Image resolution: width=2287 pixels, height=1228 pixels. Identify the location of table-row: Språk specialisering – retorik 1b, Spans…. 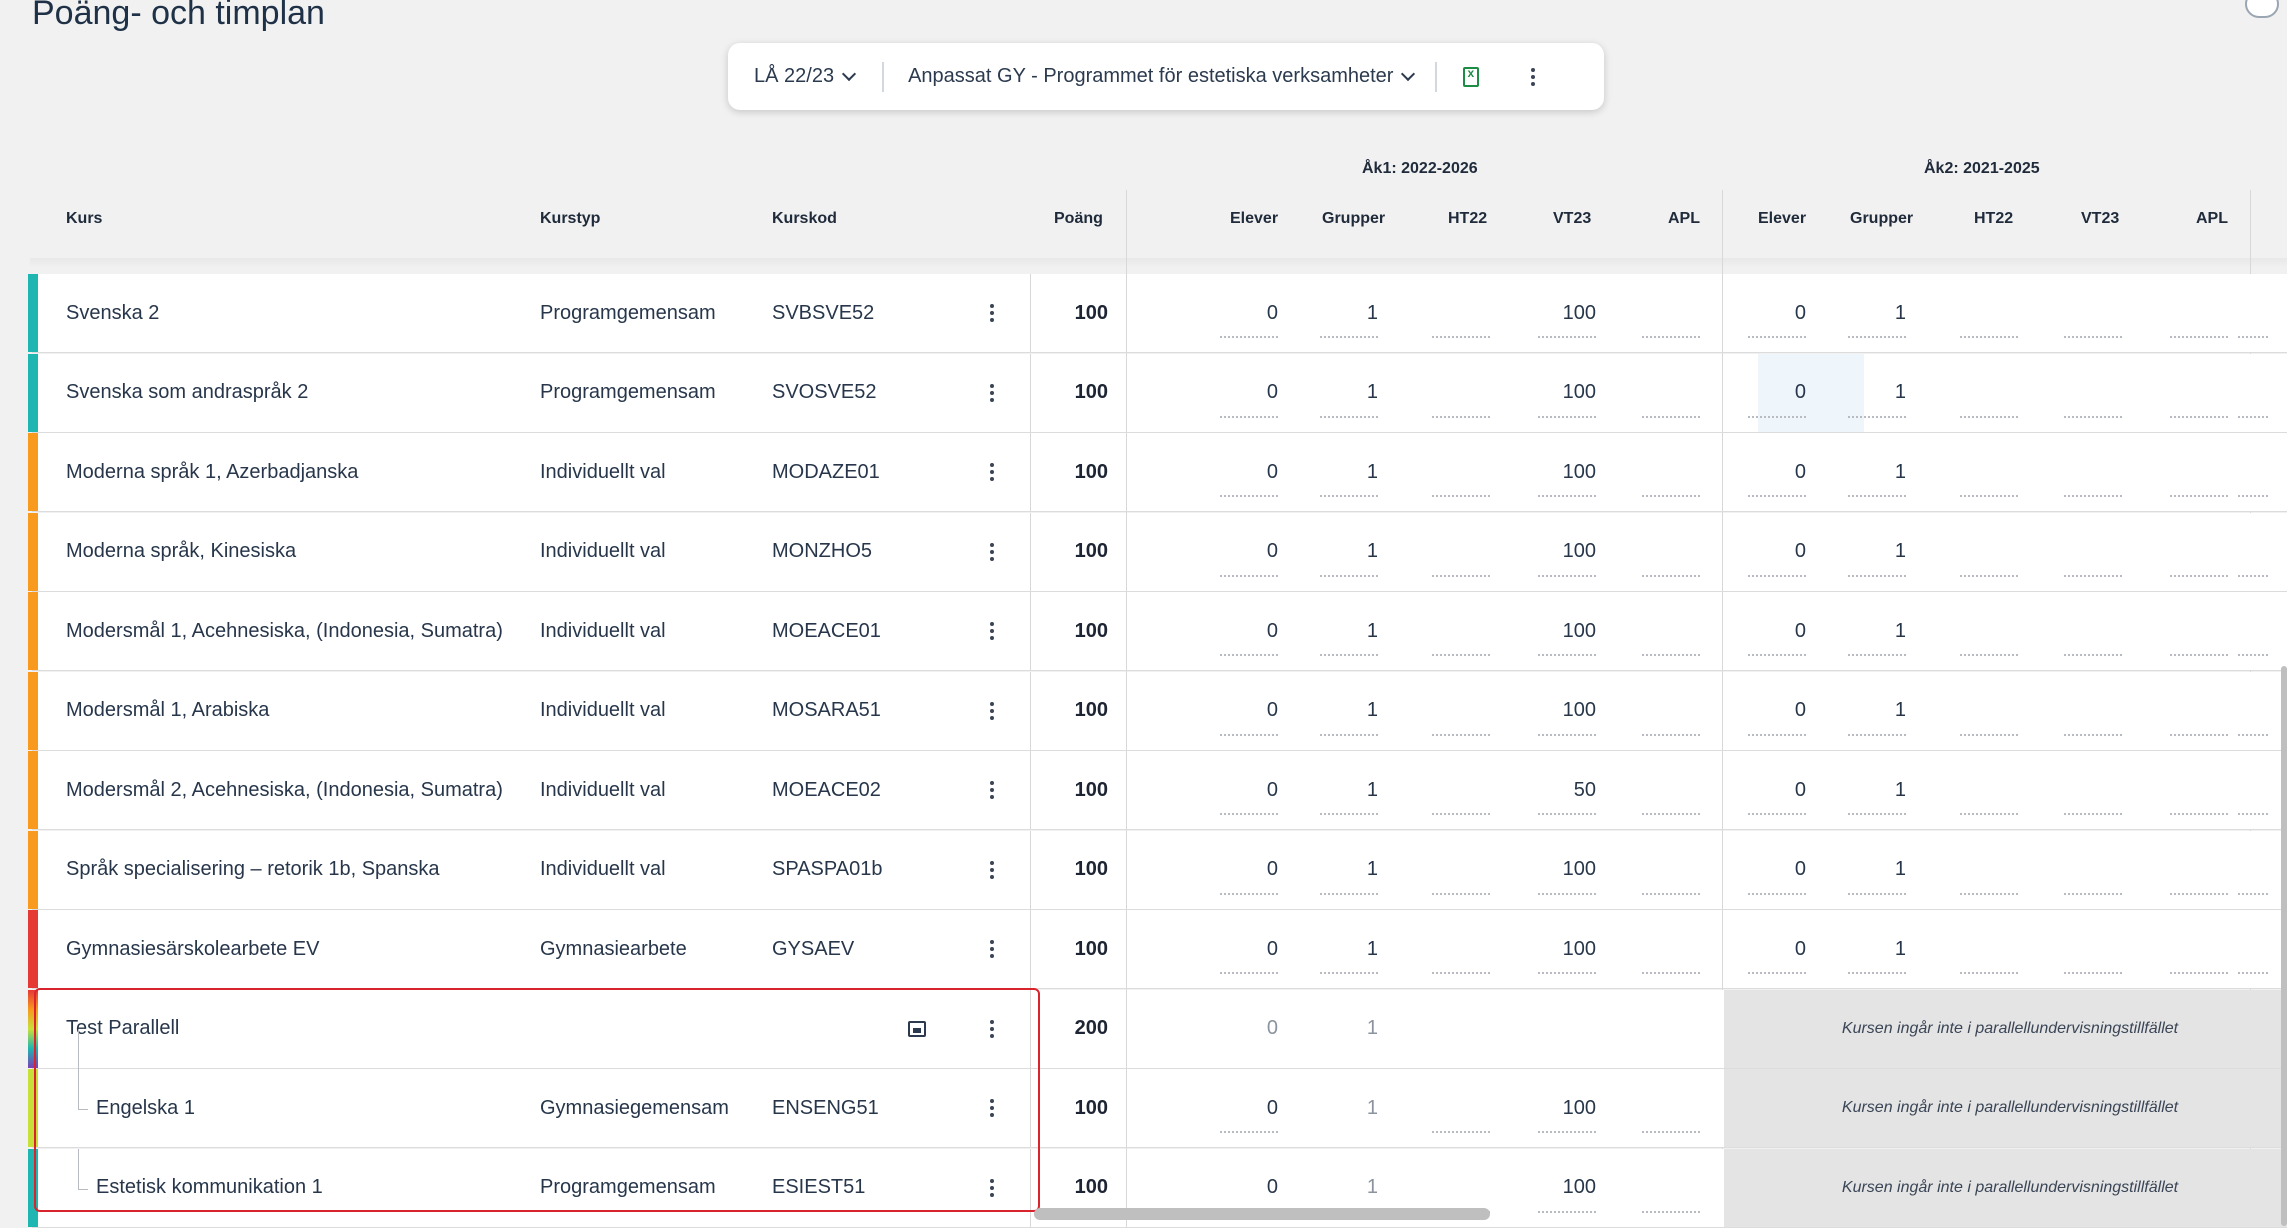
(1157, 870).